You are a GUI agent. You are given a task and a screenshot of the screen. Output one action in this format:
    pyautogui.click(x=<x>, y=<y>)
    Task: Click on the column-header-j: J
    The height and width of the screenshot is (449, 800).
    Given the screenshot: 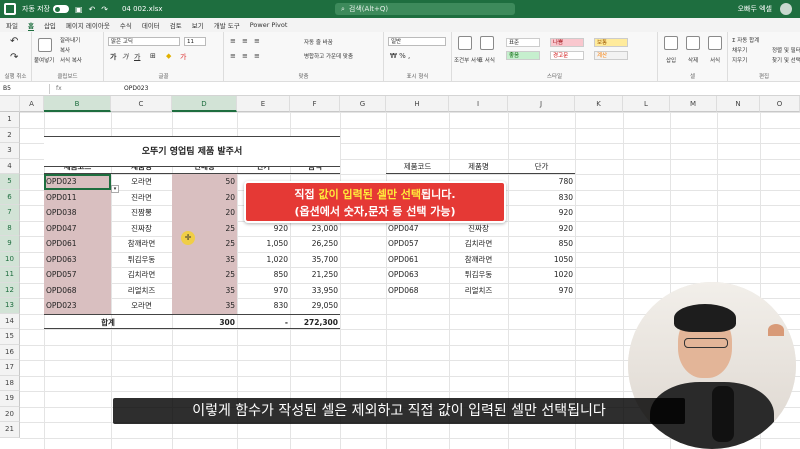 What is the action you would take?
    pyautogui.click(x=541, y=104)
    